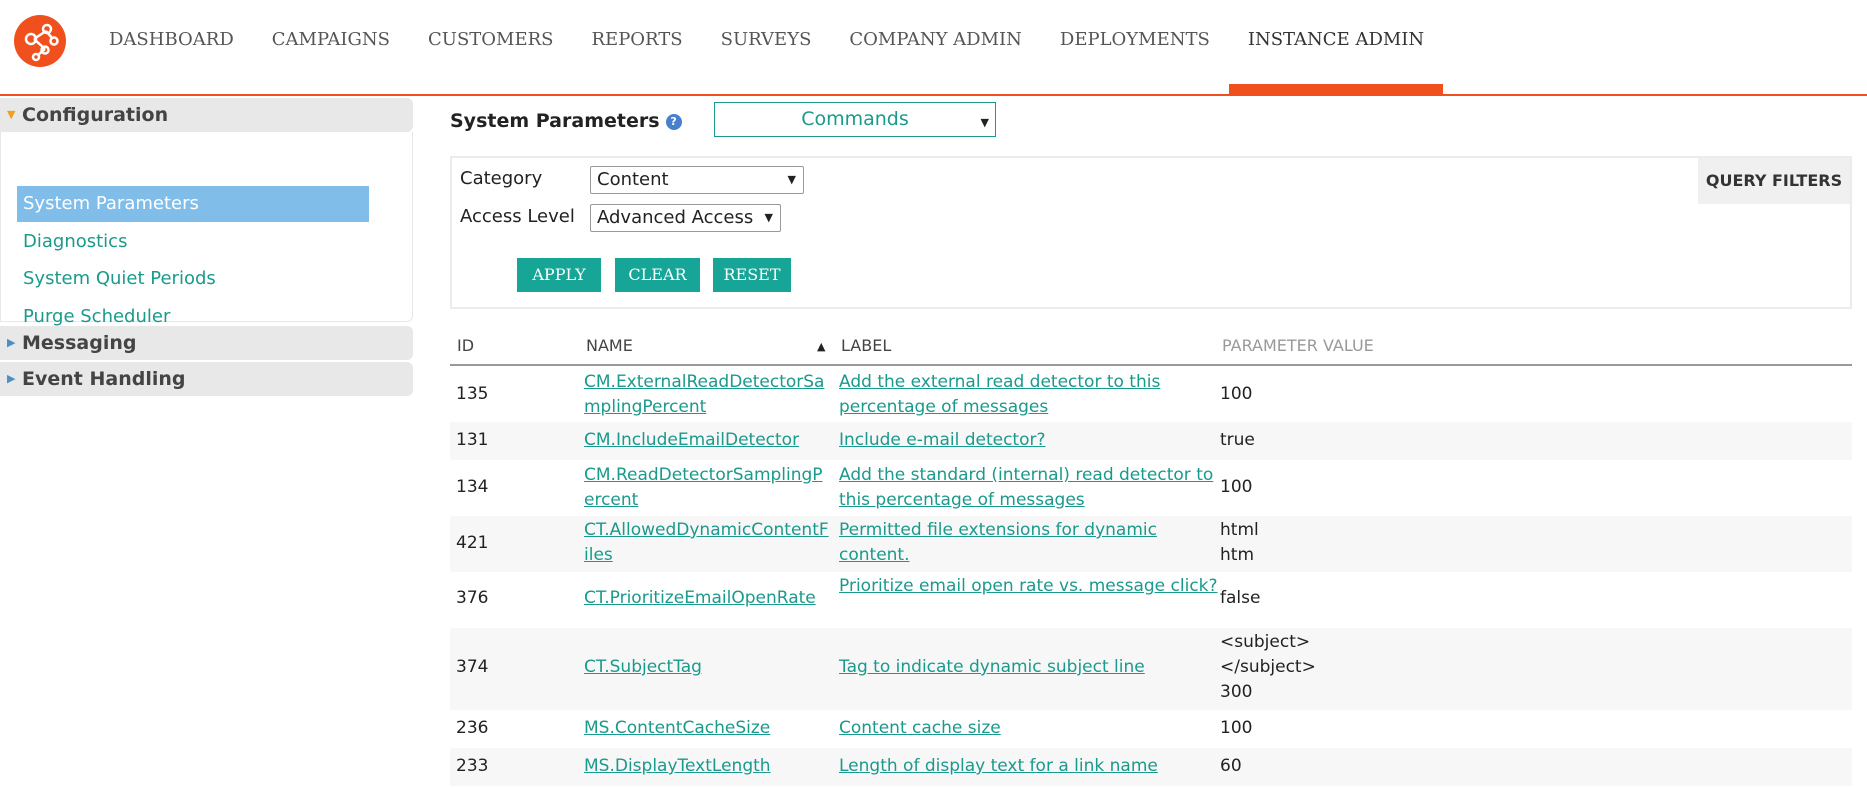  Describe the element at coordinates (637, 47) in the screenshot. I see `nav-reports: REPORTS` at that location.